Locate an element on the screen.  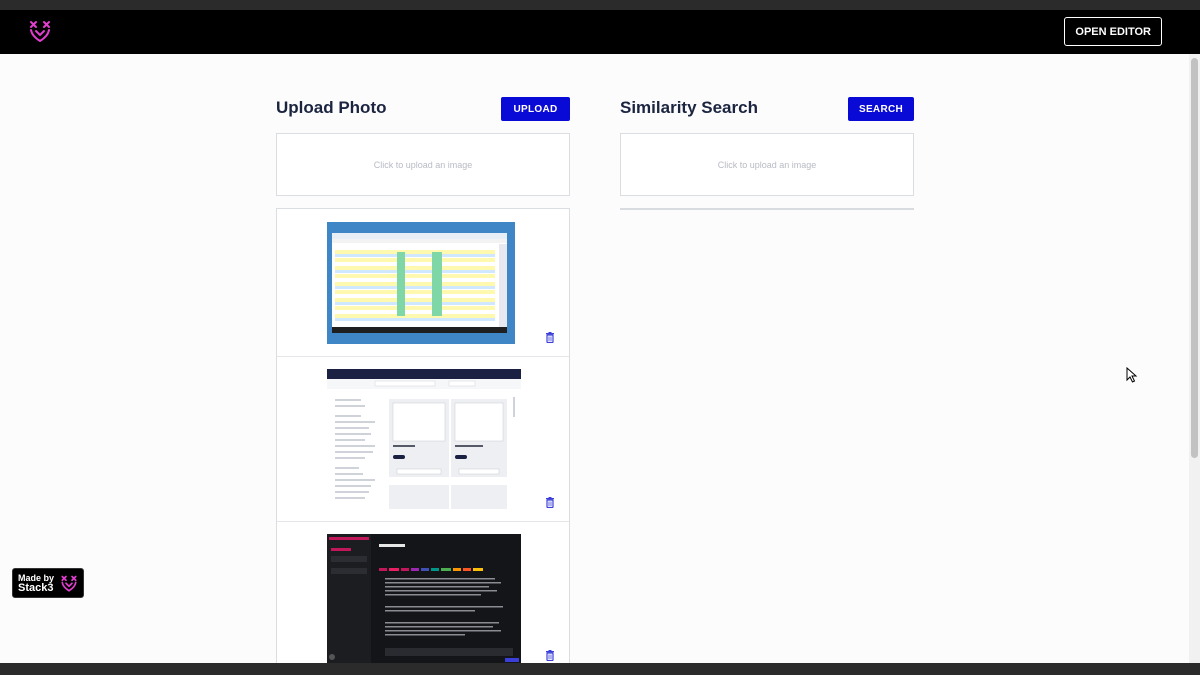
search-dropzone: Click to upload an image is located at coordinates (767, 164).